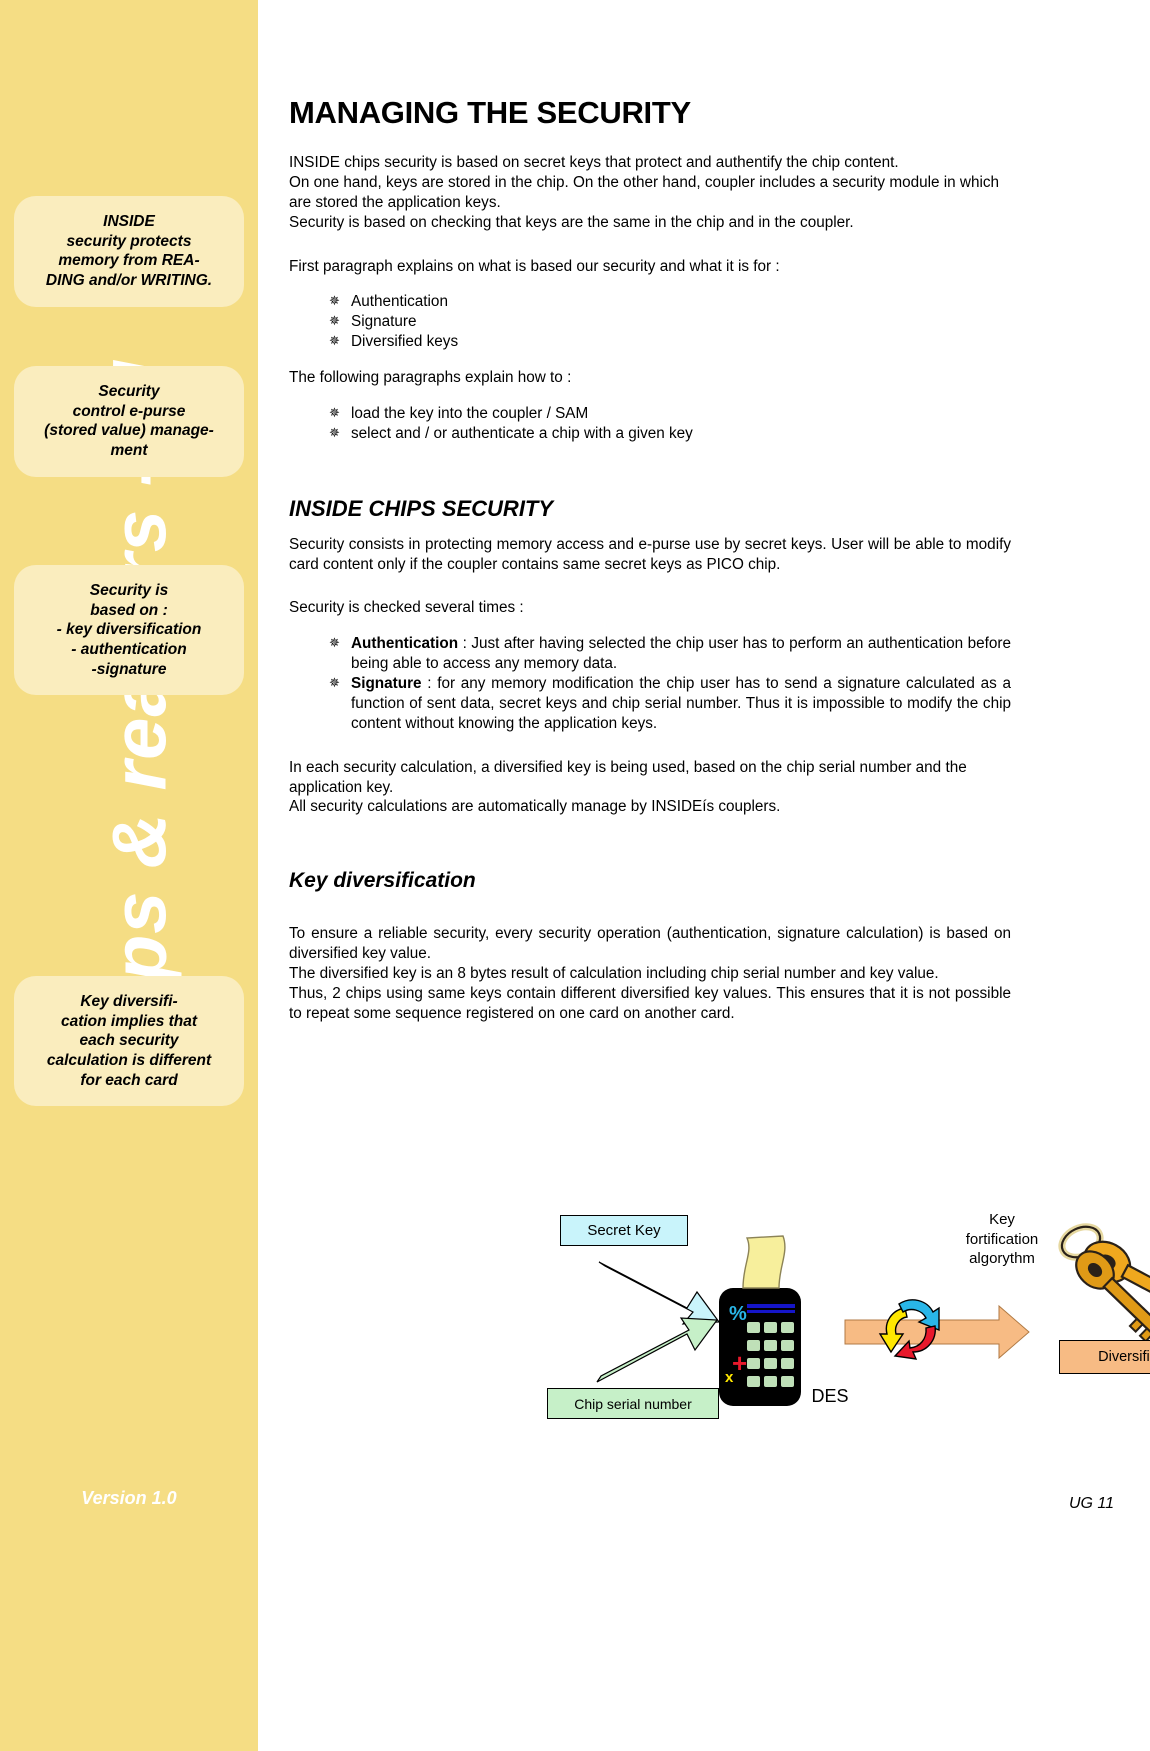  I want to click on check-term: Signature, so click(386, 683).